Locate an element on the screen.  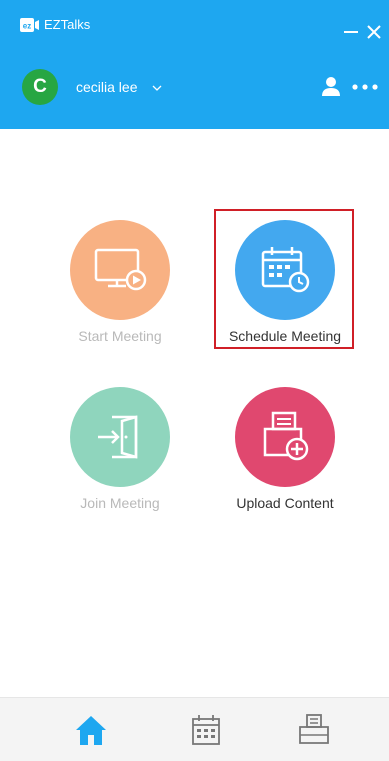
calendar-clock-icon is located at coordinates (285, 270).